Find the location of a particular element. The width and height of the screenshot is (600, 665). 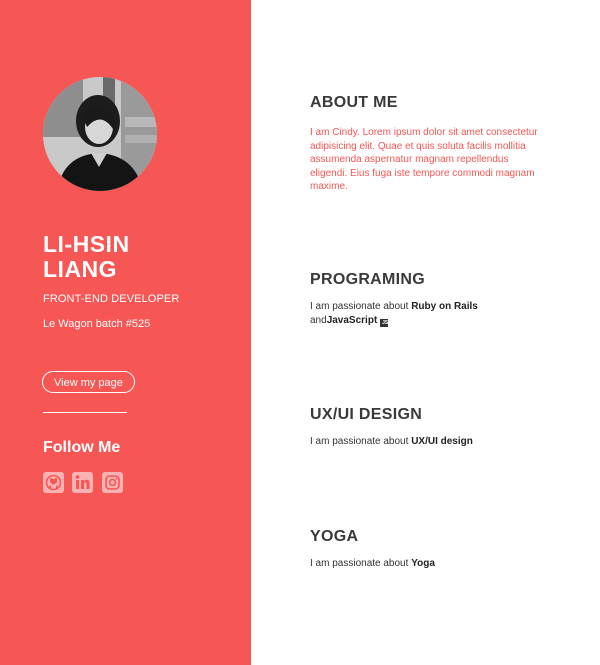

programming-connector: and is located at coordinates (318, 320).